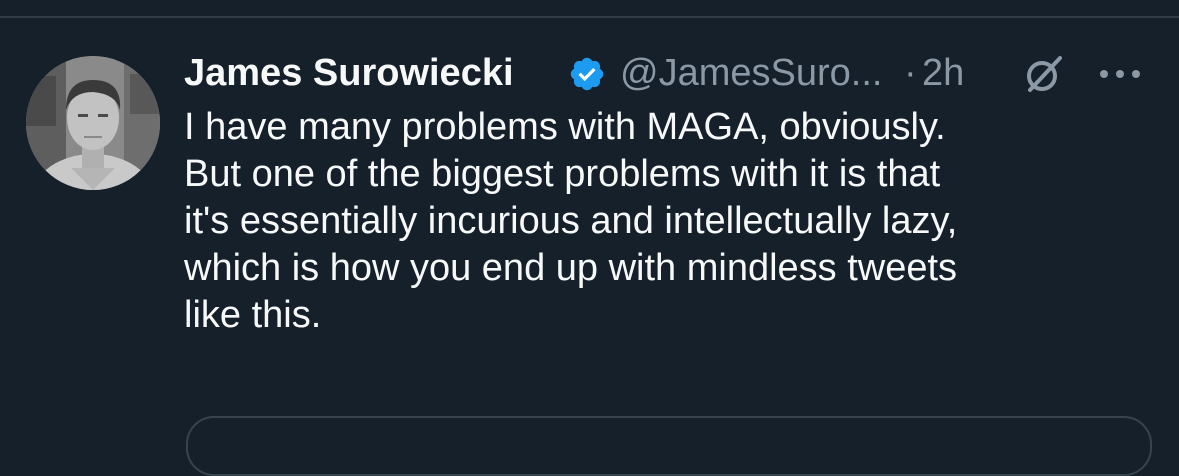 The height and width of the screenshot is (476, 1179). I want to click on top-divider, so click(589, 17).